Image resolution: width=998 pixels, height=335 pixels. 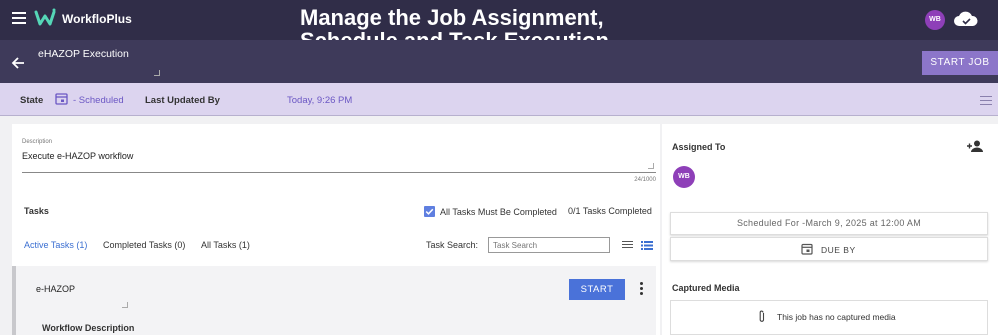 I want to click on description-underline, so click(x=339, y=172).